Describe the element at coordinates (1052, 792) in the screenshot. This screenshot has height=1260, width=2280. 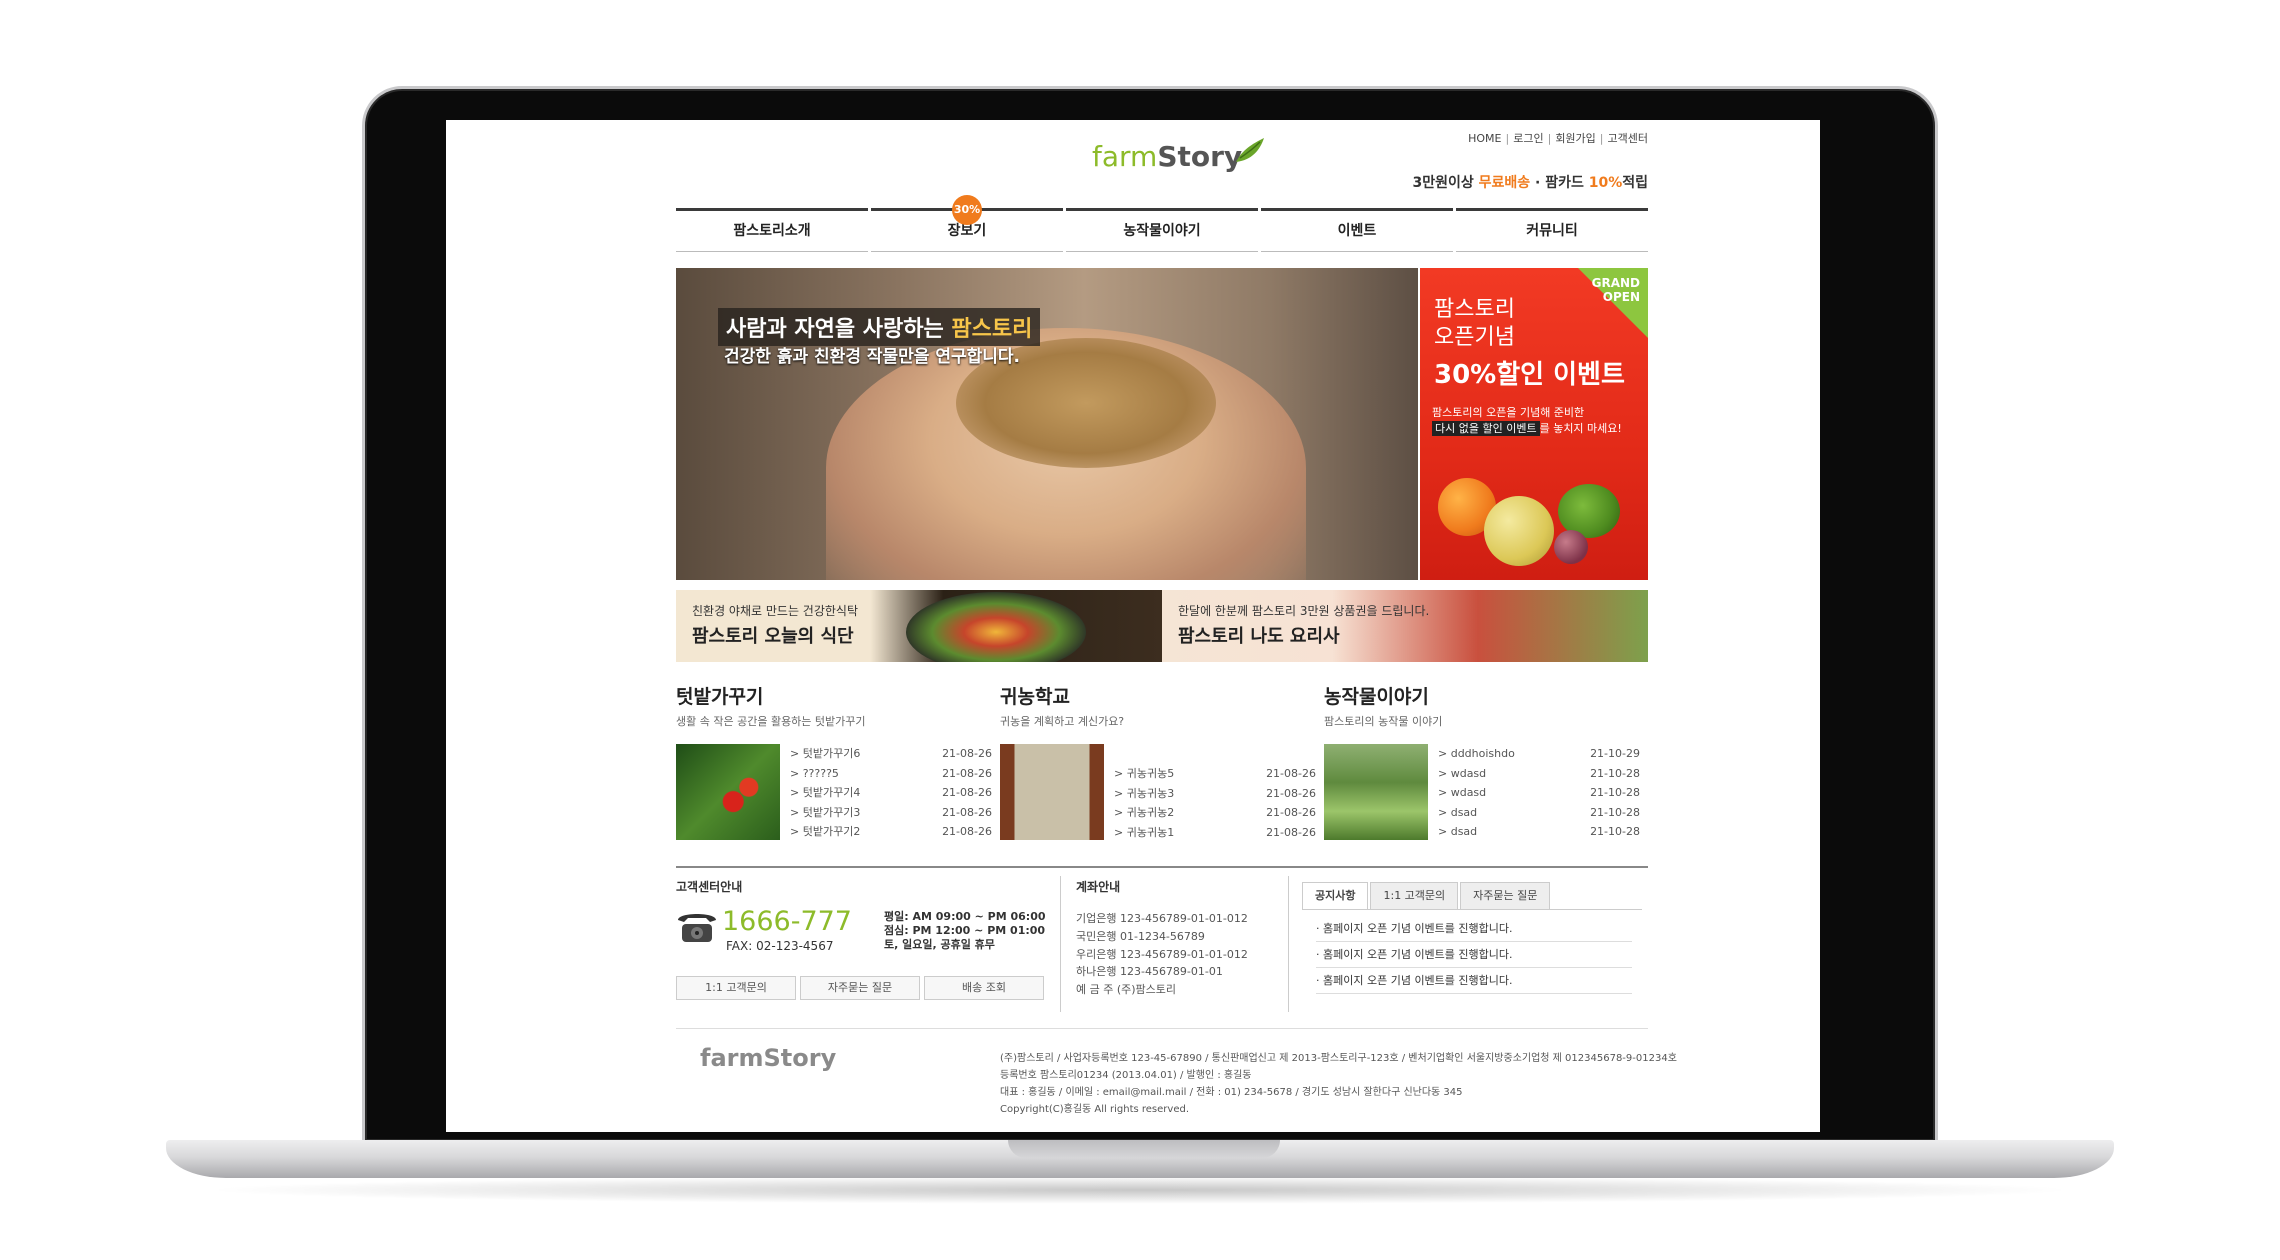
I see `gate-image` at that location.